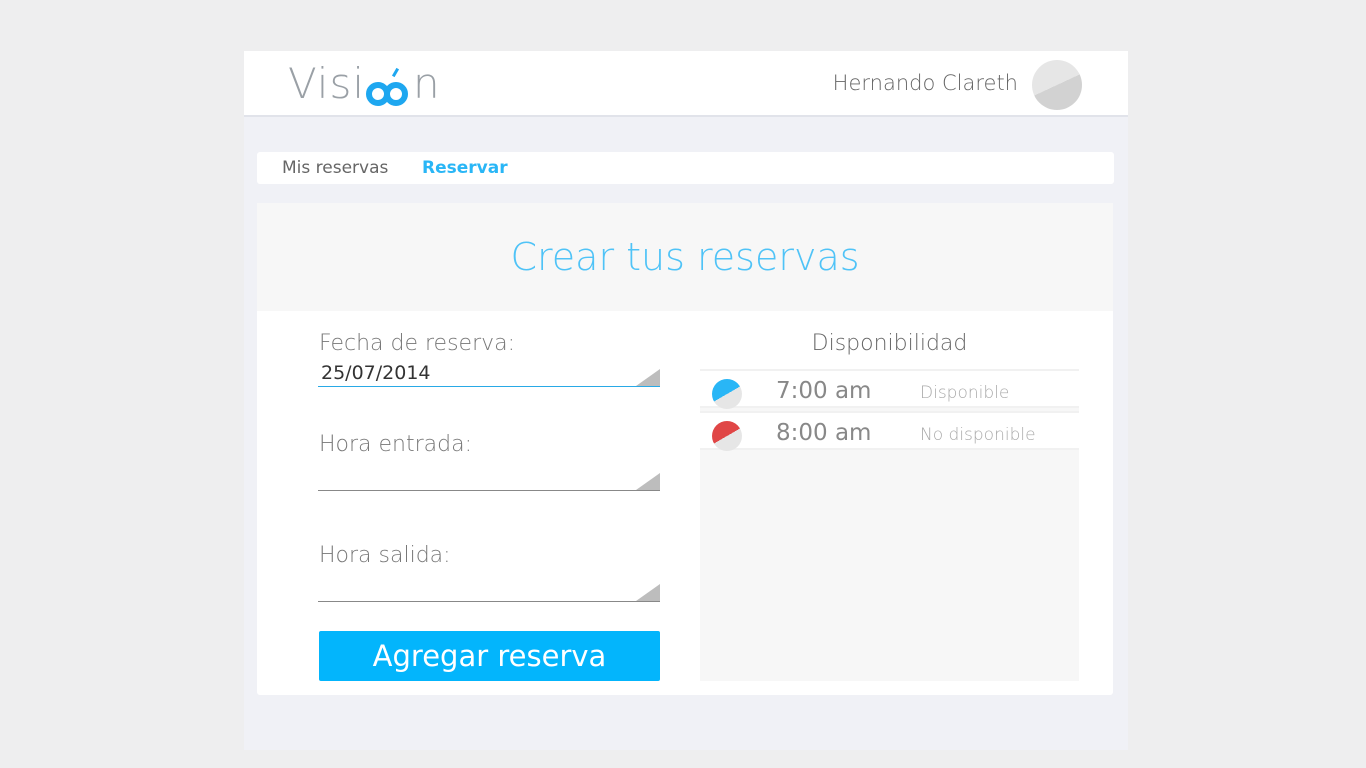  I want to click on hora-salida-input, so click(468, 588).